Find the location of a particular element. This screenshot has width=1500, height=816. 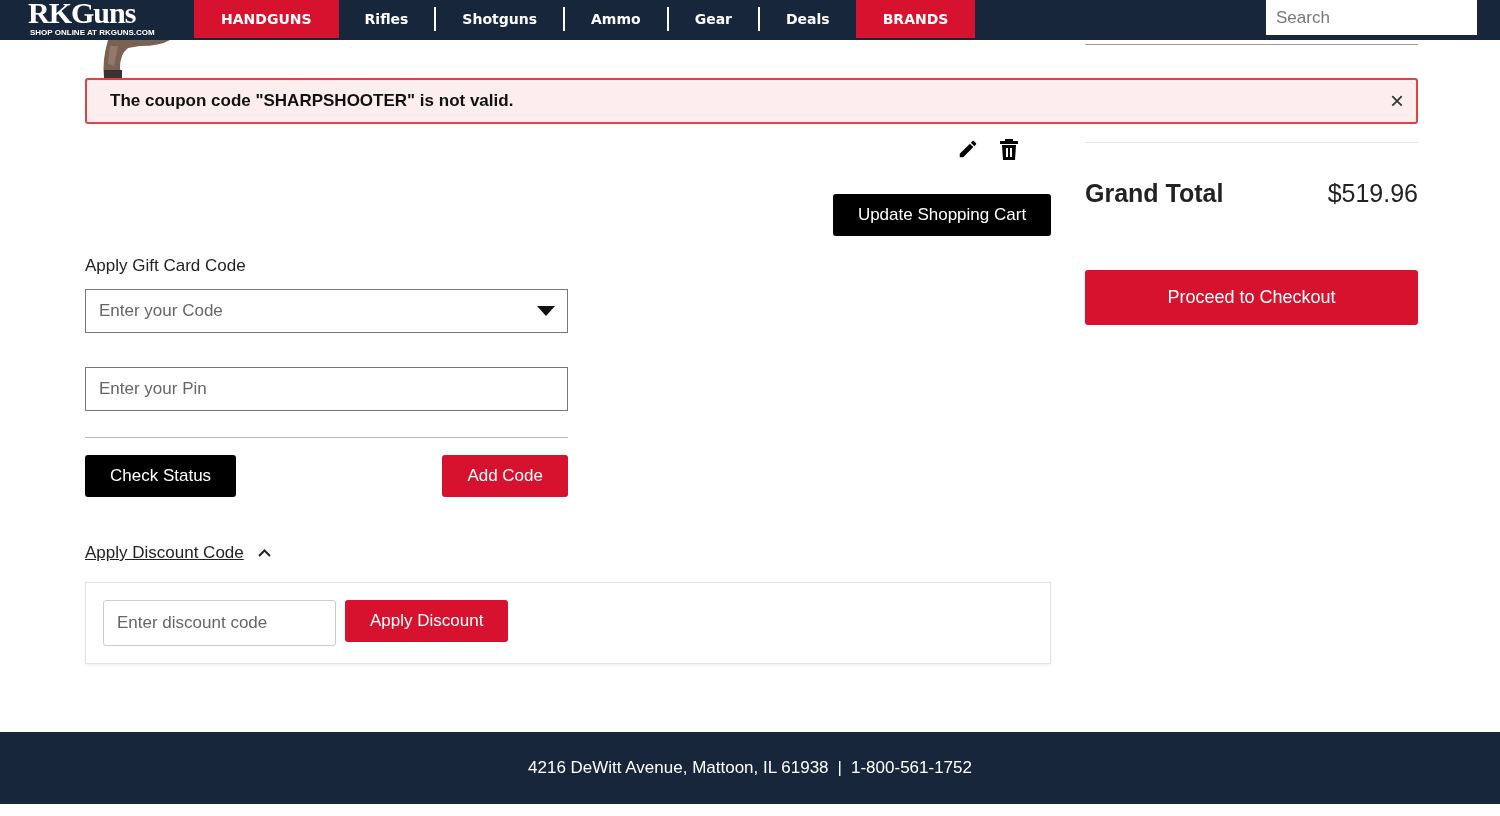

grand-total-label: Grand Total is located at coordinates (1154, 193).